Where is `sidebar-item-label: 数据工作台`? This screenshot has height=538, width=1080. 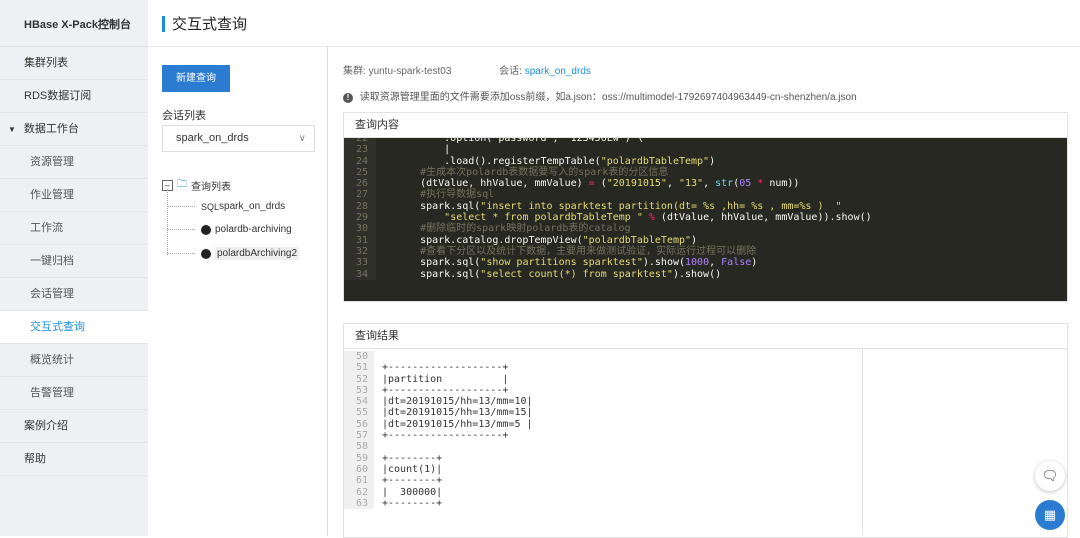
sidebar-item-label: 数据工作台 is located at coordinates (51, 129).